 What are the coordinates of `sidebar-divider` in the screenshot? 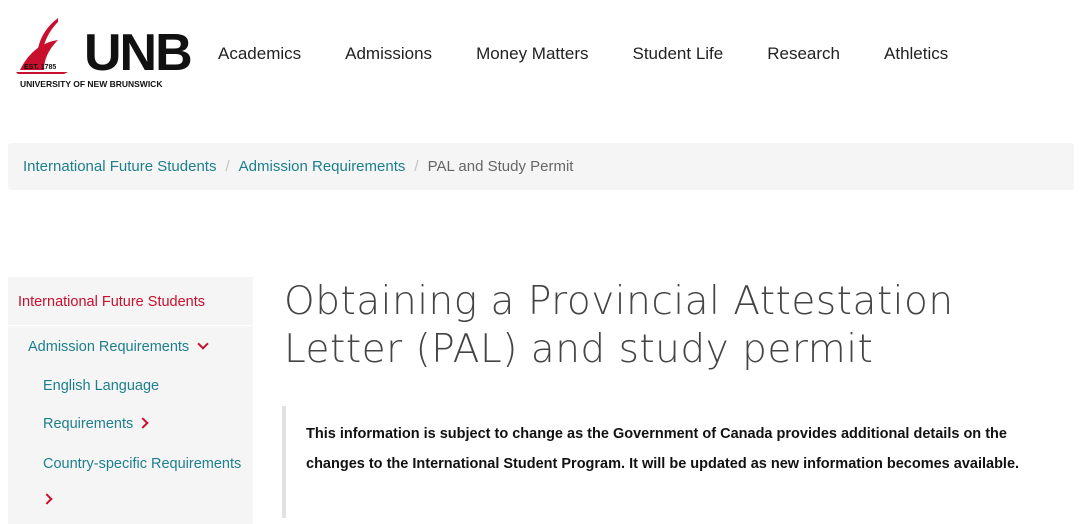 It's located at (130, 325).